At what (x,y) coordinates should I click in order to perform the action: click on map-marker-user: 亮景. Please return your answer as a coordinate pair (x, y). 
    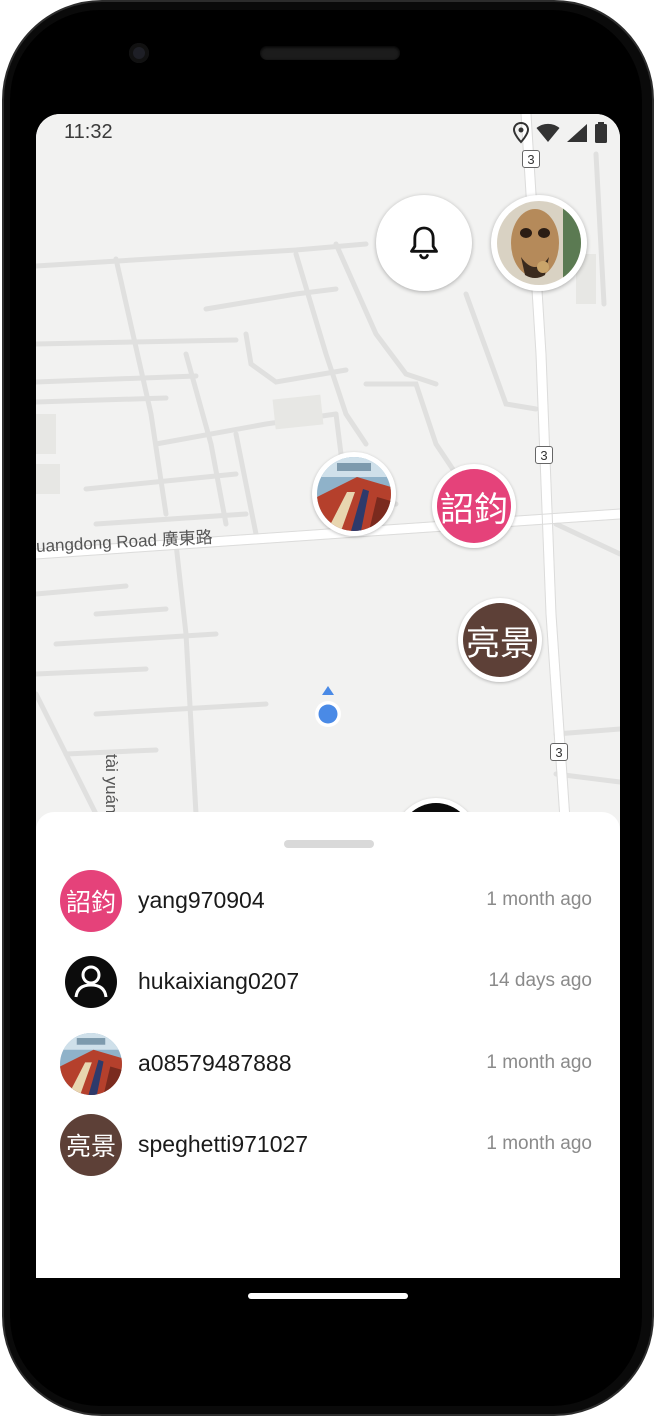
    Looking at the image, I should click on (500, 640).